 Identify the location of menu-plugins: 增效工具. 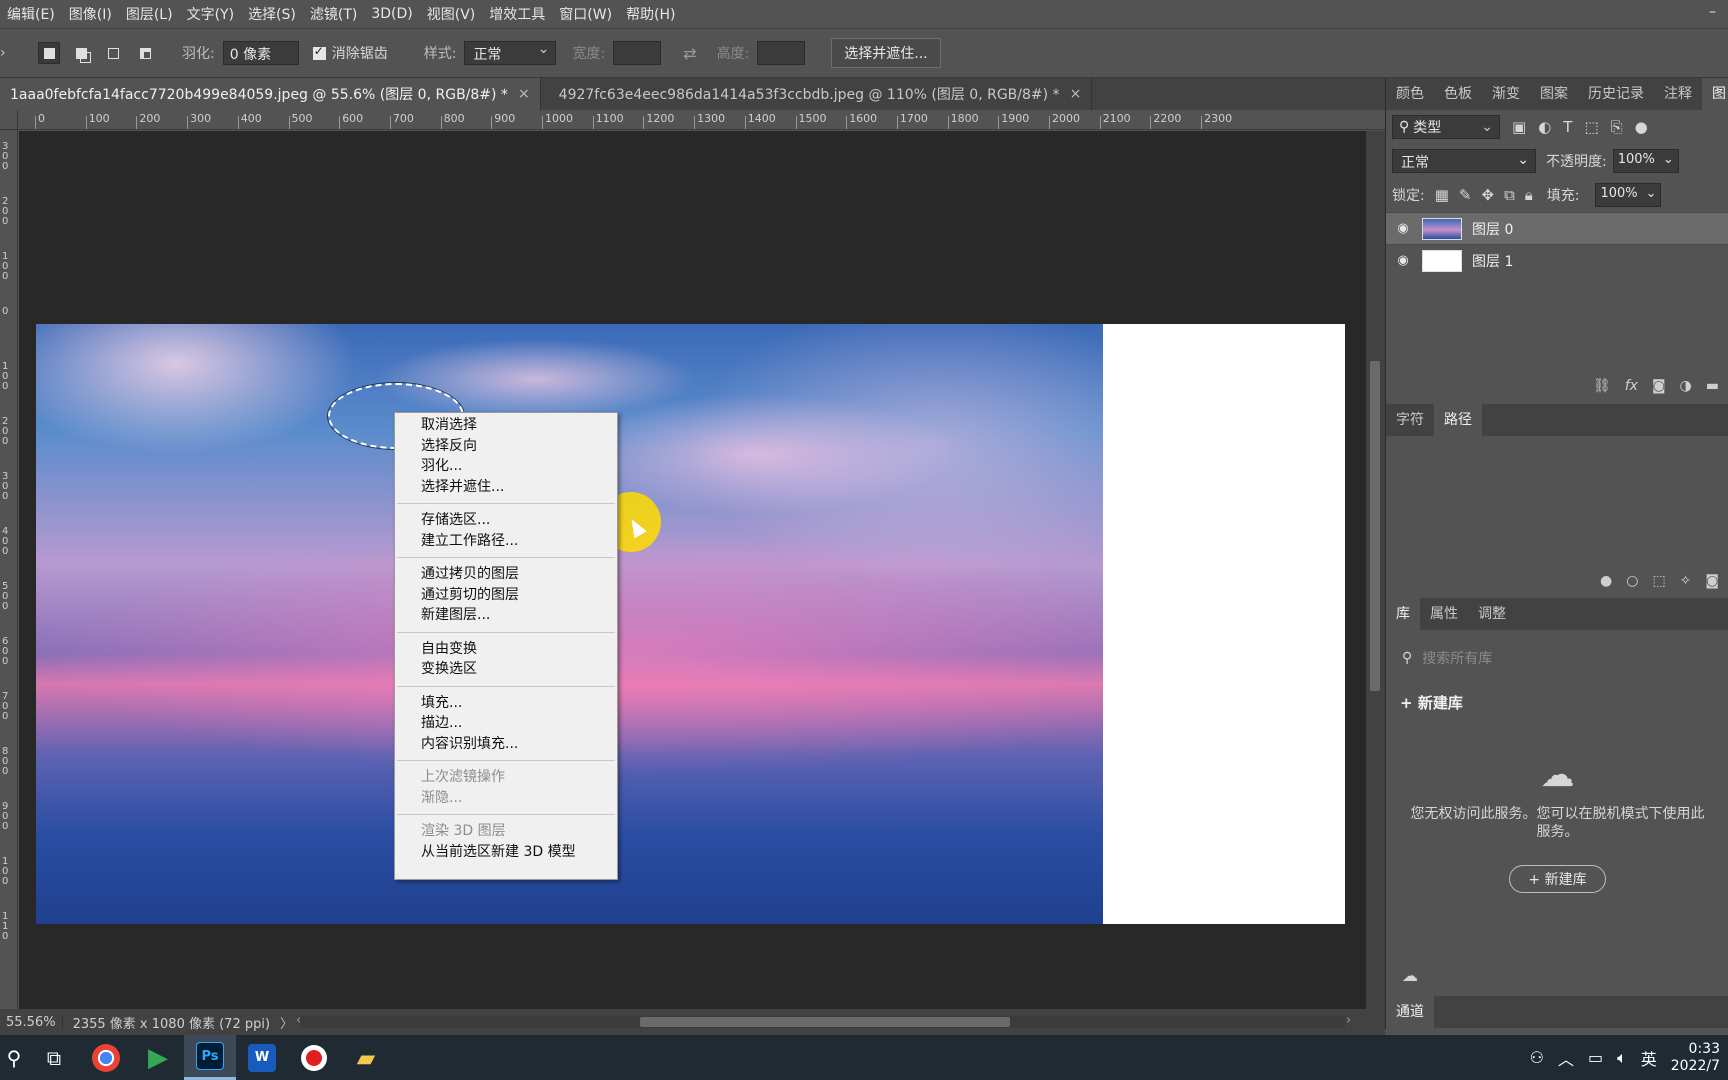
(517, 14).